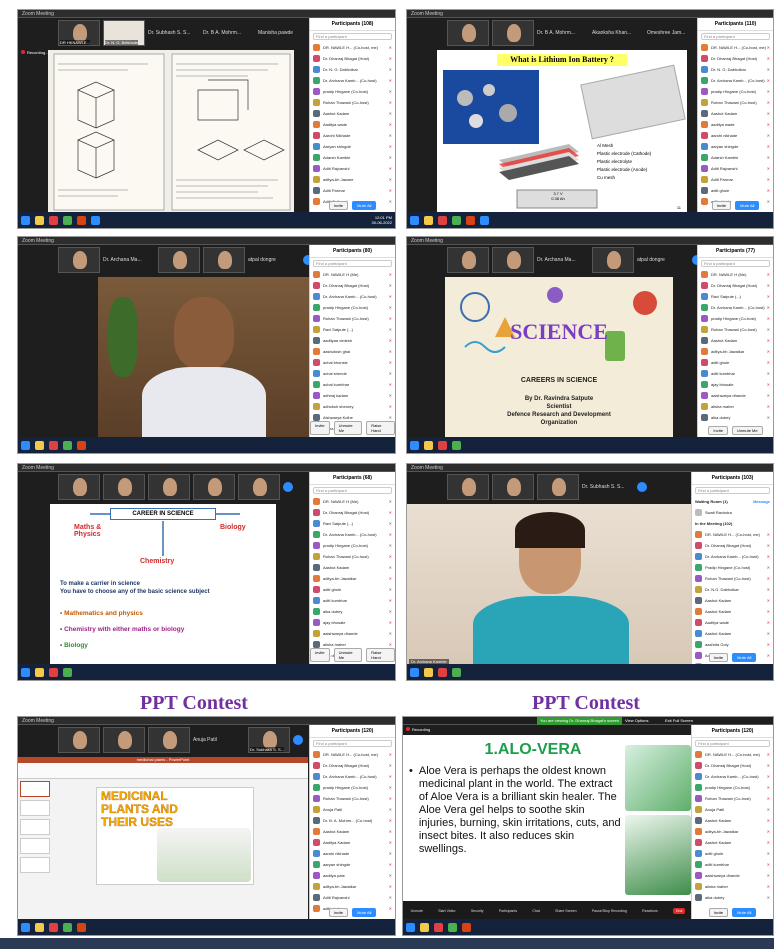  What do you see at coordinates (732, 644) in the screenshot?
I see `participant-row: aashrita Goly ✕` at bounding box center [732, 644].